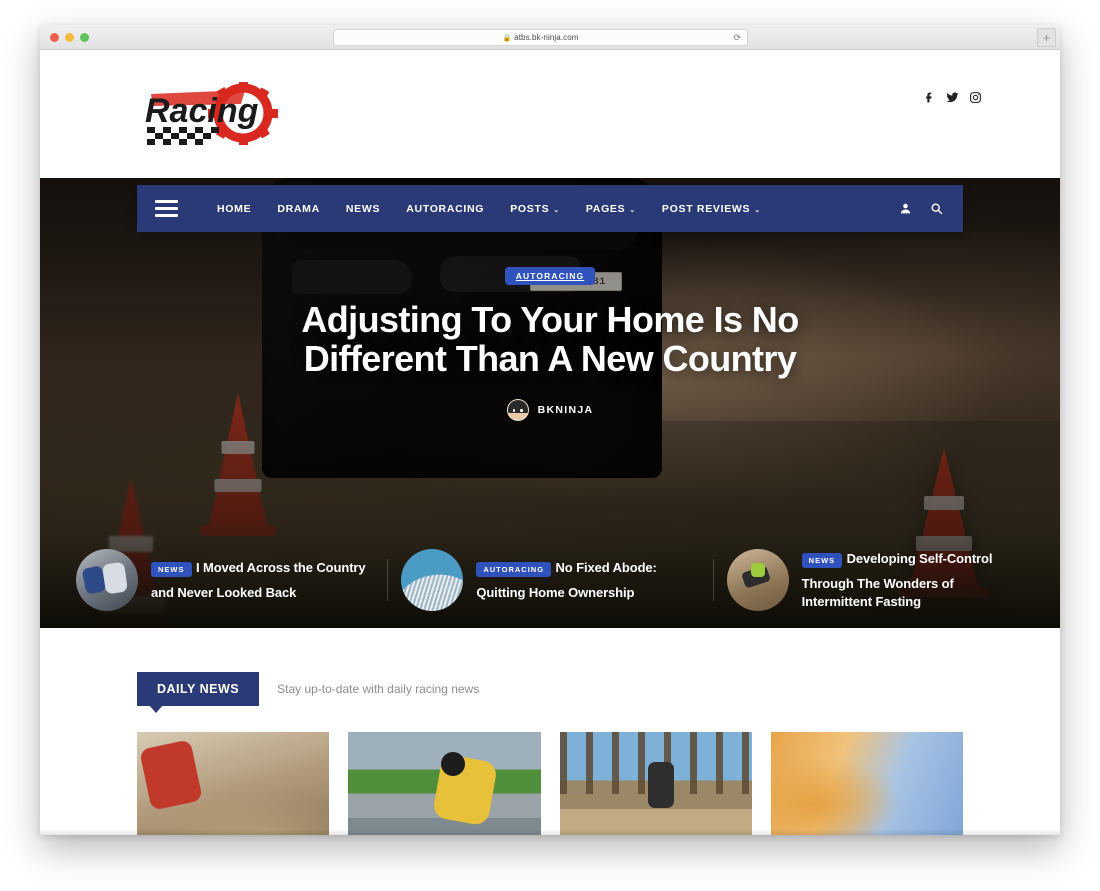  I want to click on nav-item-posts: POSTS ⌄, so click(535, 209).